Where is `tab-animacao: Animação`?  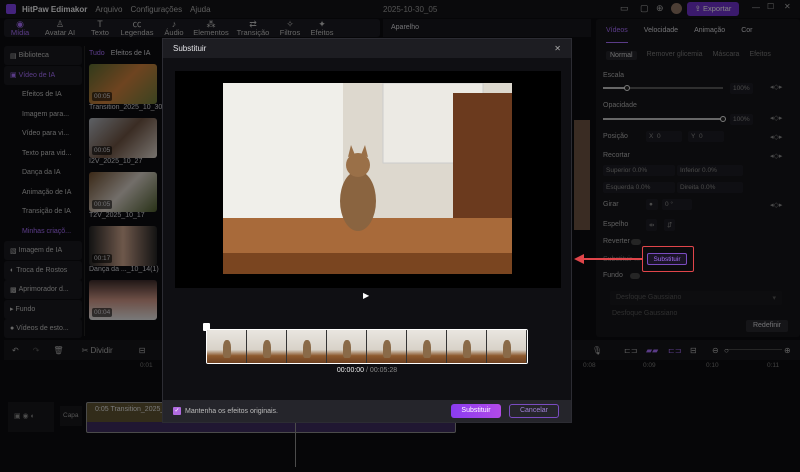 tab-animacao: Animação is located at coordinates (709, 35).